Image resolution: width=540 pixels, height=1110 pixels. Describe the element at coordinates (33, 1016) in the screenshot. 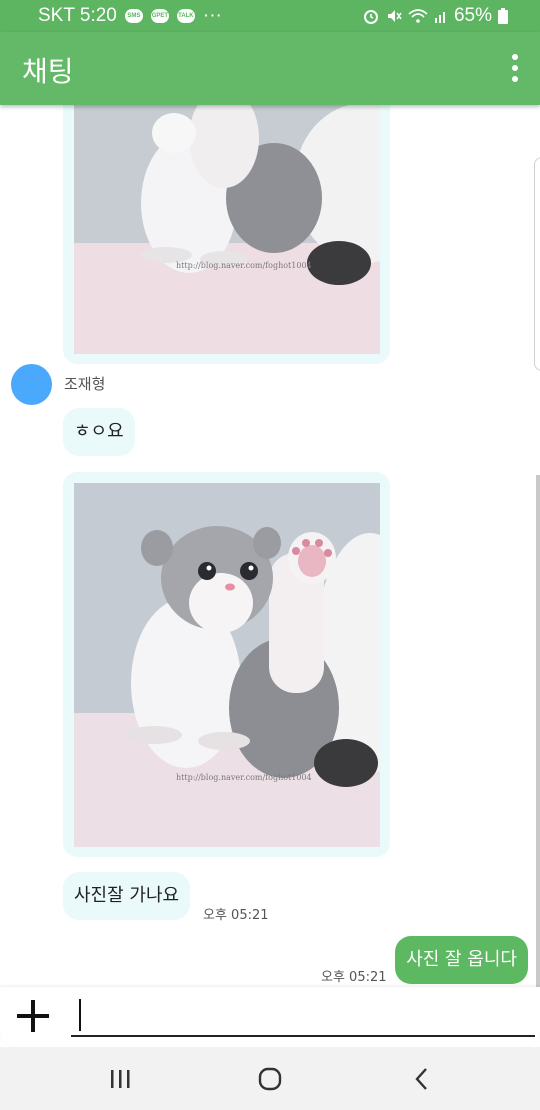

I see `plus-icon` at that location.